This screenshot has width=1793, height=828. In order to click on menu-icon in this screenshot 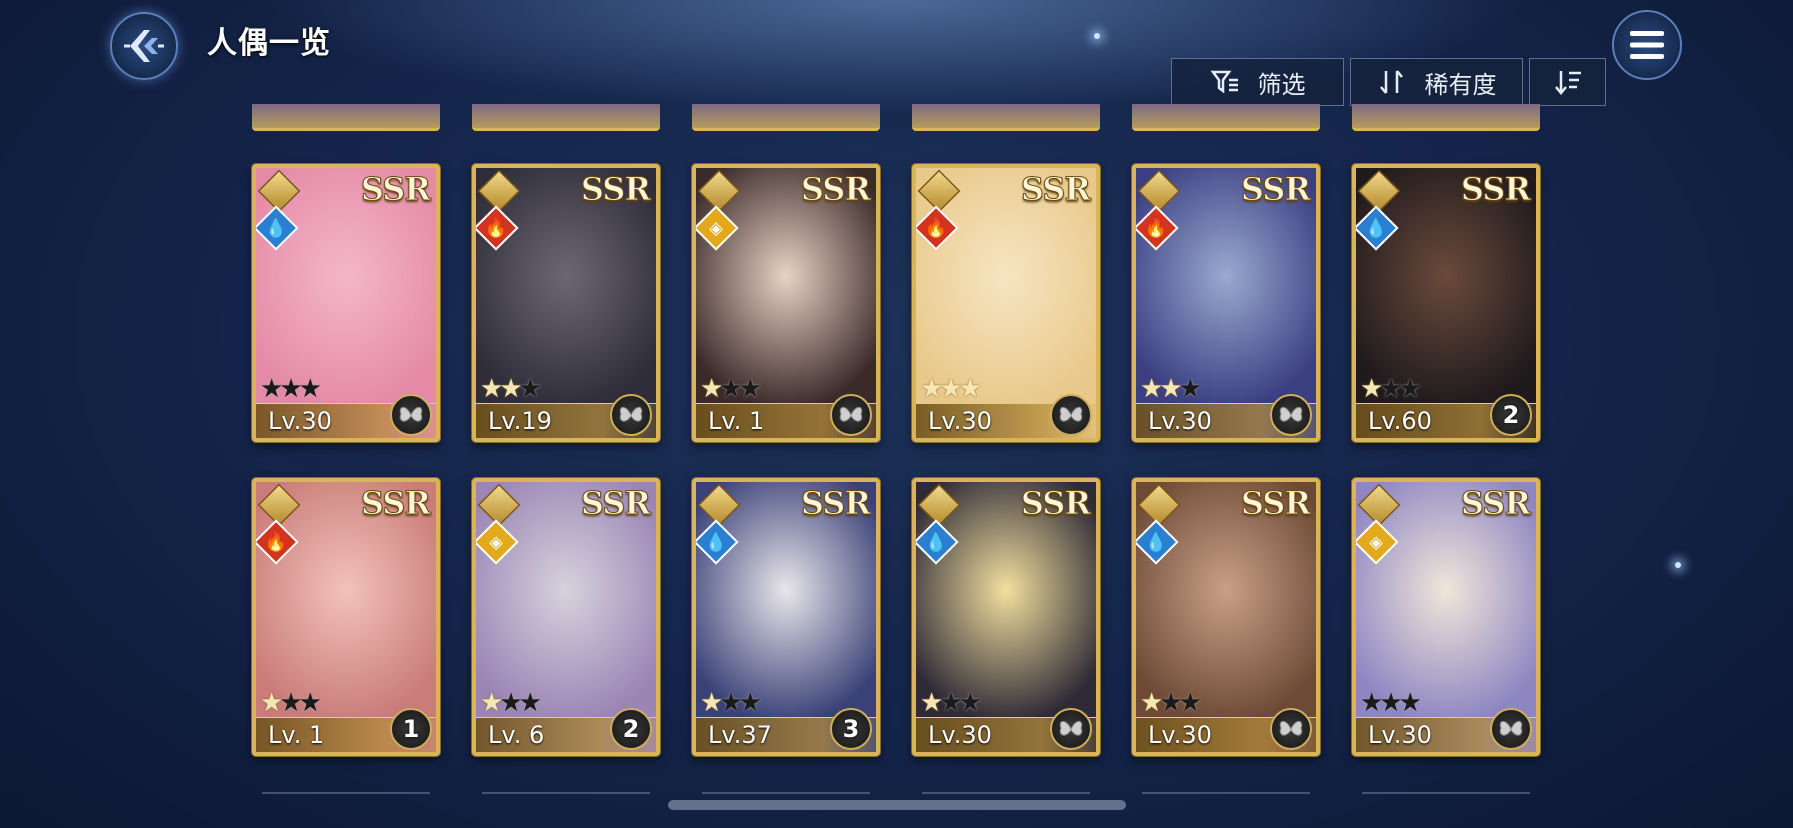, I will do `click(1647, 45)`.